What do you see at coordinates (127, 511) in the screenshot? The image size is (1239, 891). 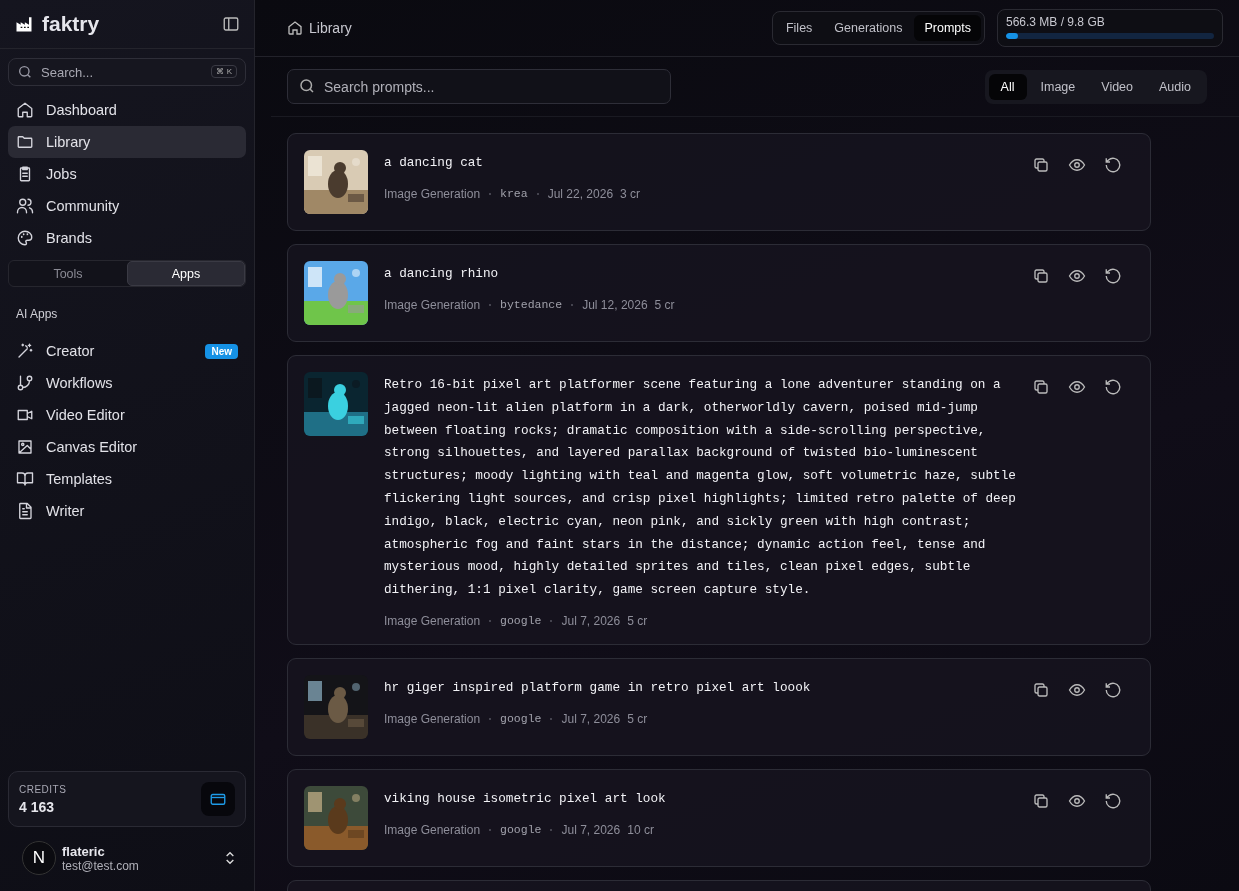 I see `nav-item: Writer` at bounding box center [127, 511].